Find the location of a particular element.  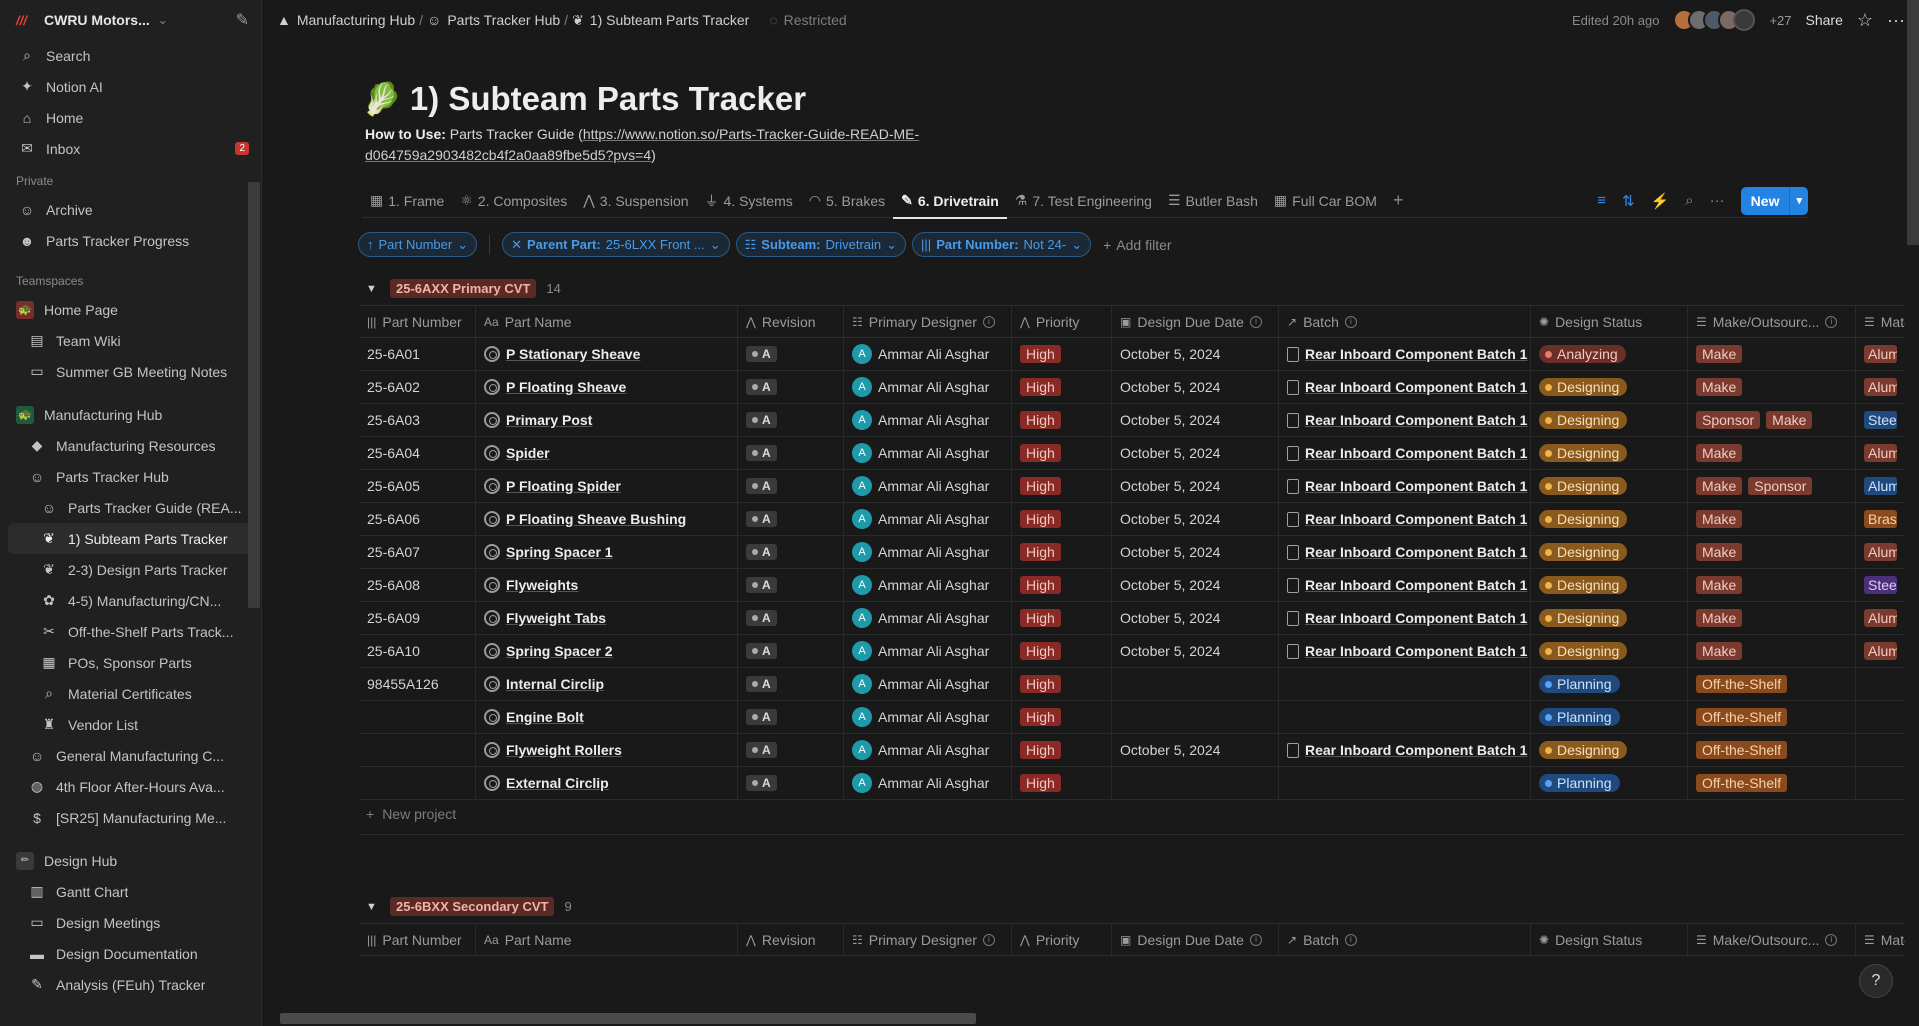

part-name-link: Spring Spacer 2 is located at coordinates (559, 651).